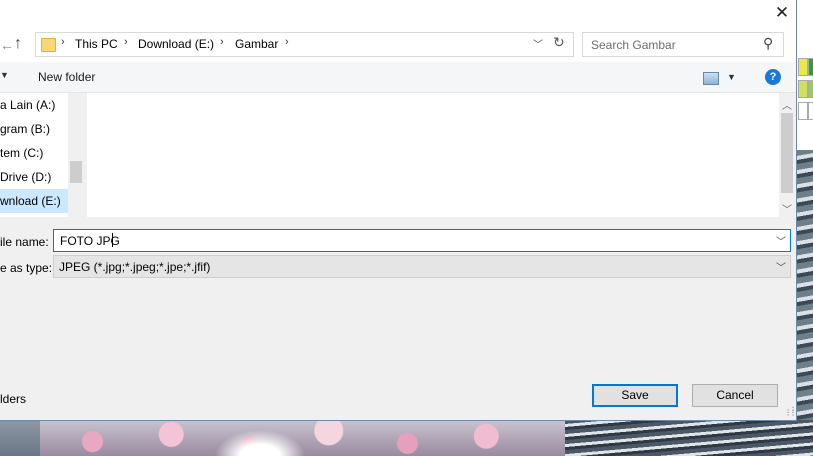 This screenshot has width=813, height=456. Describe the element at coordinates (22, 153) in the screenshot. I see `nav-item-label: tem (C:)` at that location.